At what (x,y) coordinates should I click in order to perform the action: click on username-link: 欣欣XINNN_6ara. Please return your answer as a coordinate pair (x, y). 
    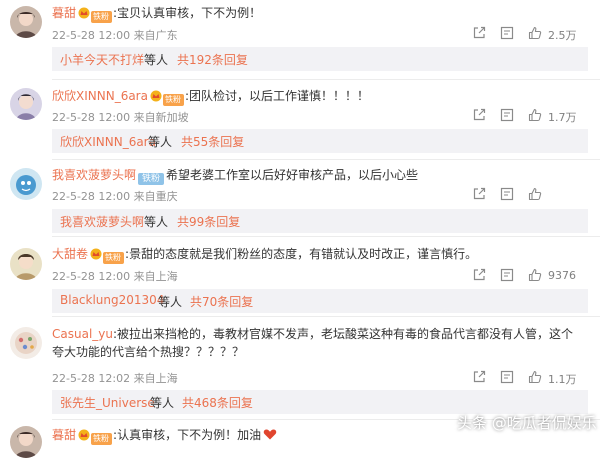
    Looking at the image, I should click on (100, 96).